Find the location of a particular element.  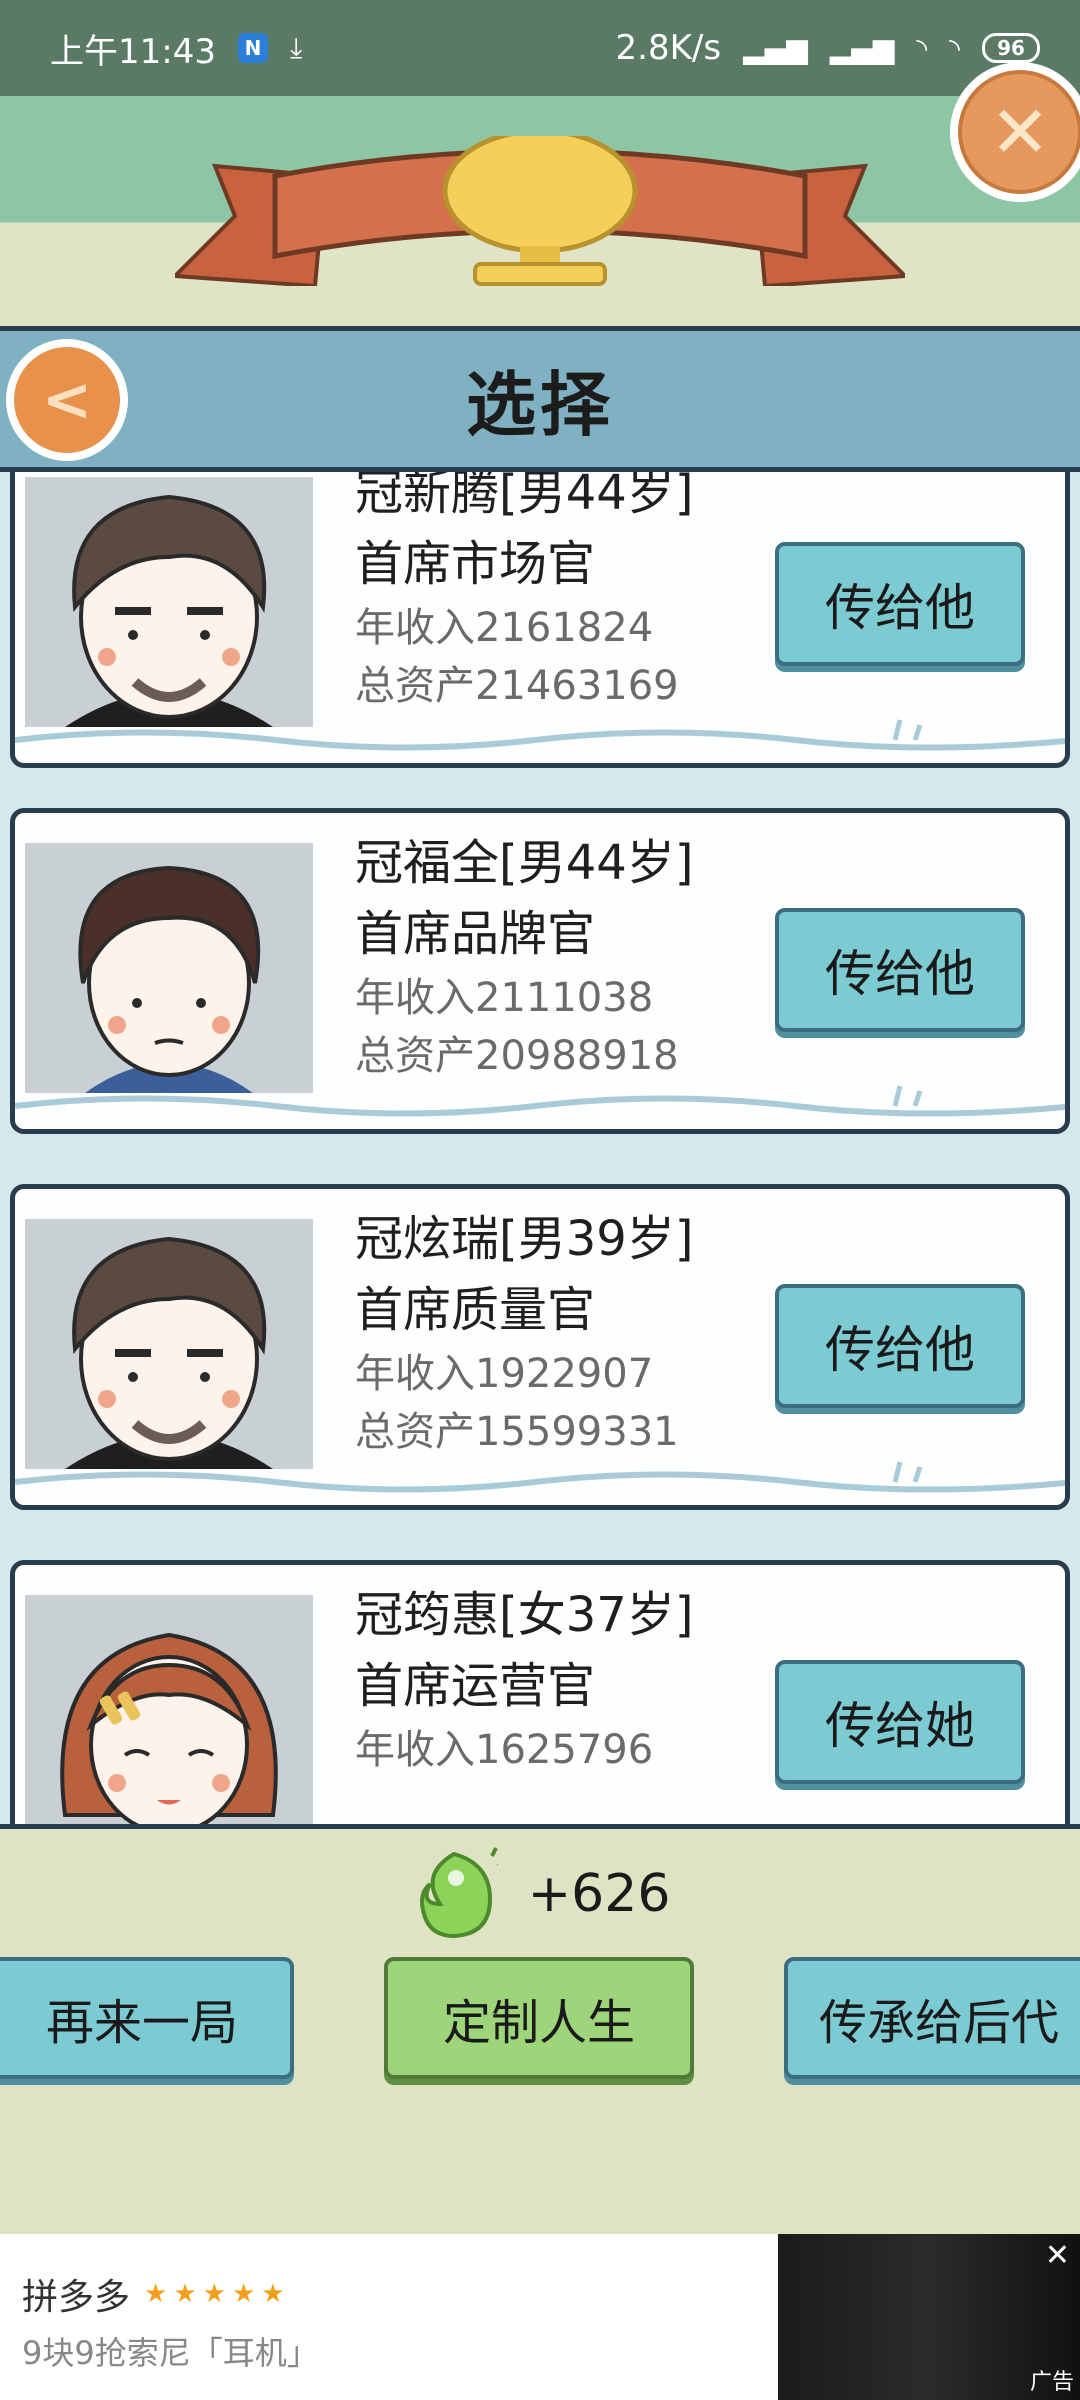

candidate-role: 首席运营官 is located at coordinates (475, 1686).